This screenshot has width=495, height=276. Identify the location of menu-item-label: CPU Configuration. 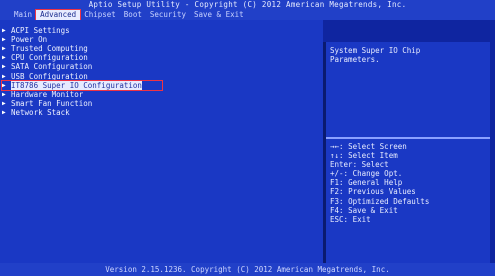
(49, 58).